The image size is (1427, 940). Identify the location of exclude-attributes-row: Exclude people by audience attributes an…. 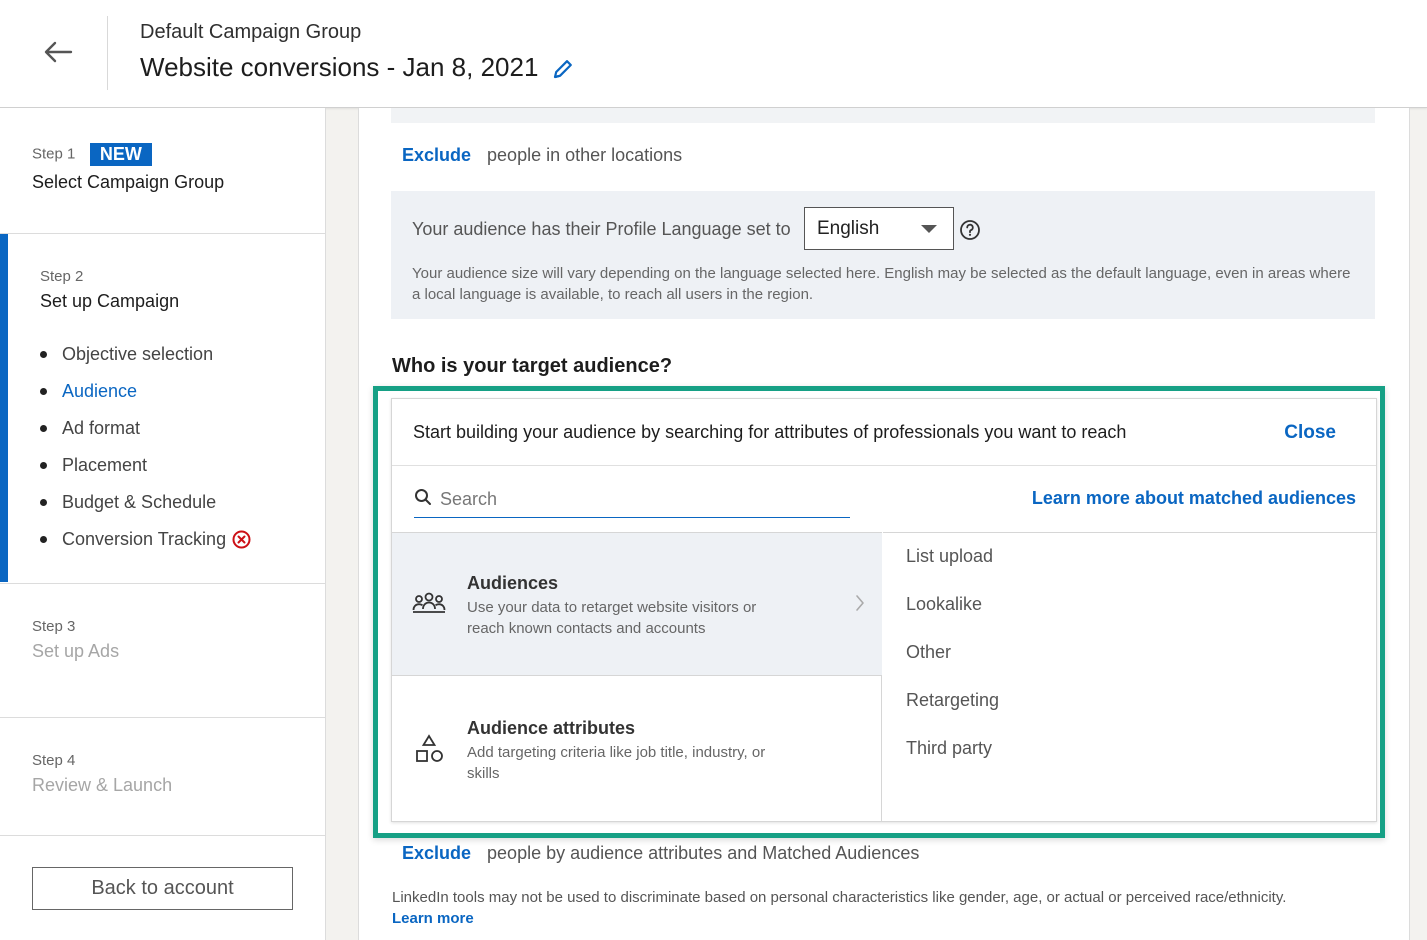
(660, 853).